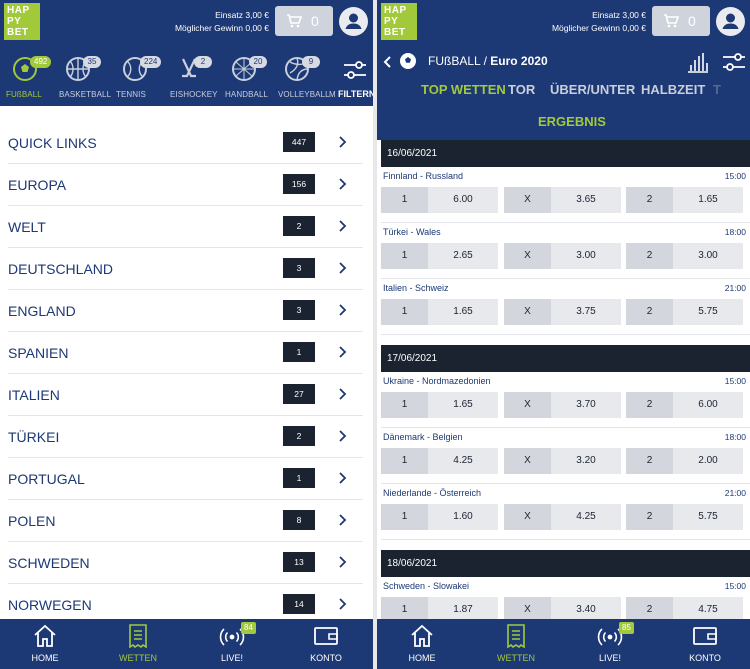 The width and height of the screenshot is (750, 669). What do you see at coordinates (24, 94) in the screenshot?
I see `sport-label: FUßBALL` at bounding box center [24, 94].